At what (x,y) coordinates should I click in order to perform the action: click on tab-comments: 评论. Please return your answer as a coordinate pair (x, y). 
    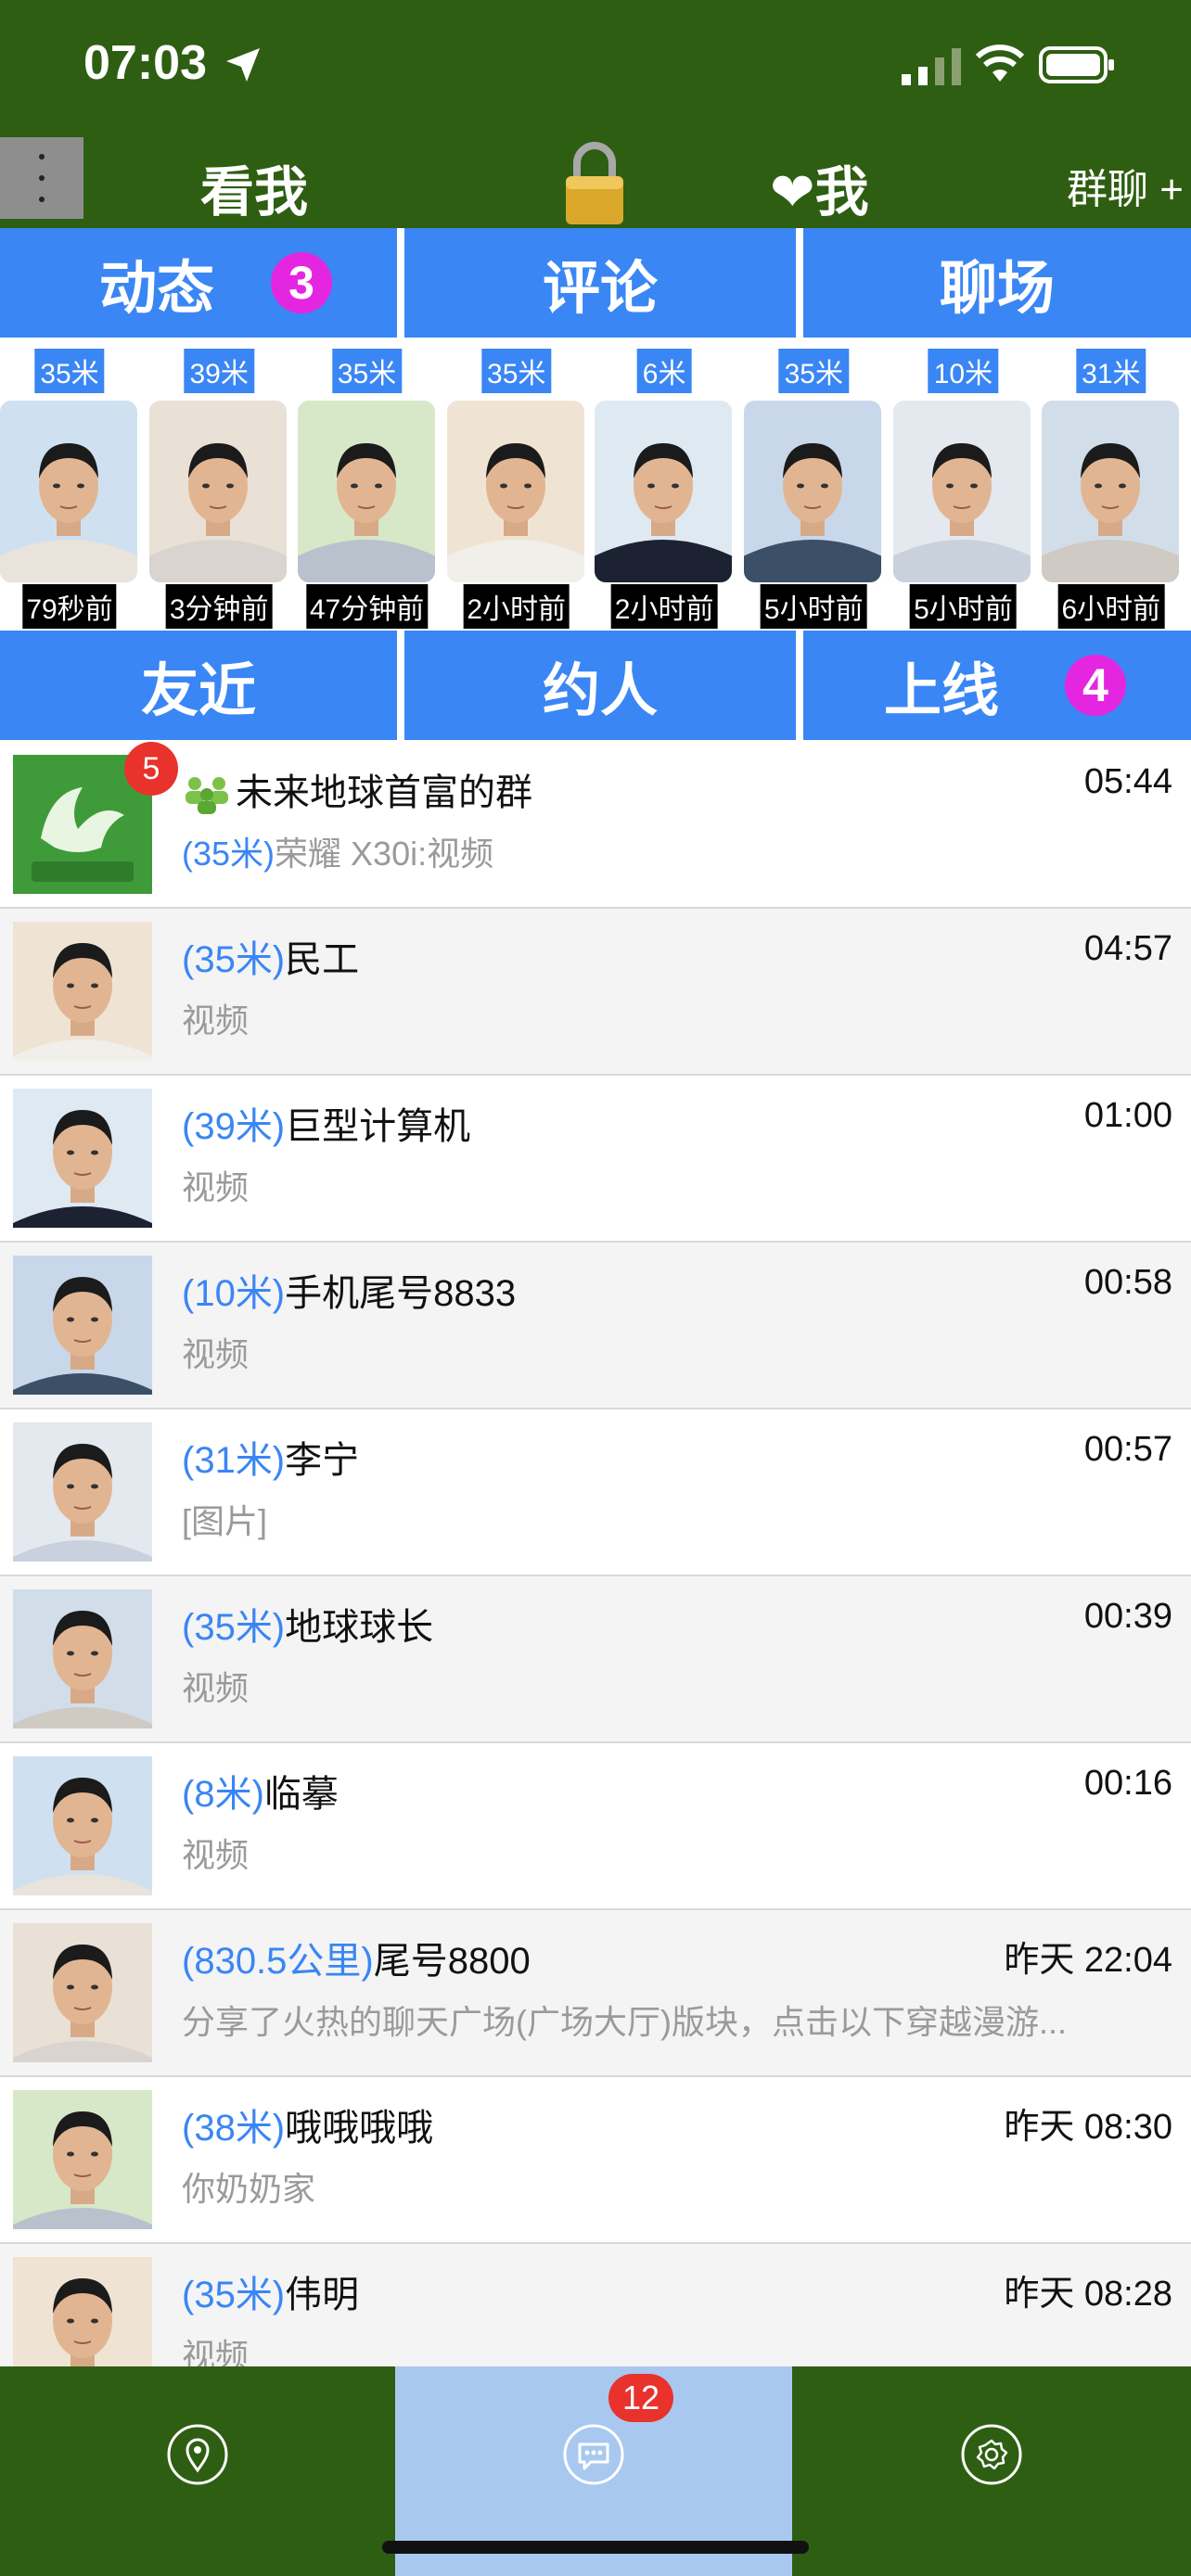
    Looking at the image, I should click on (600, 283).